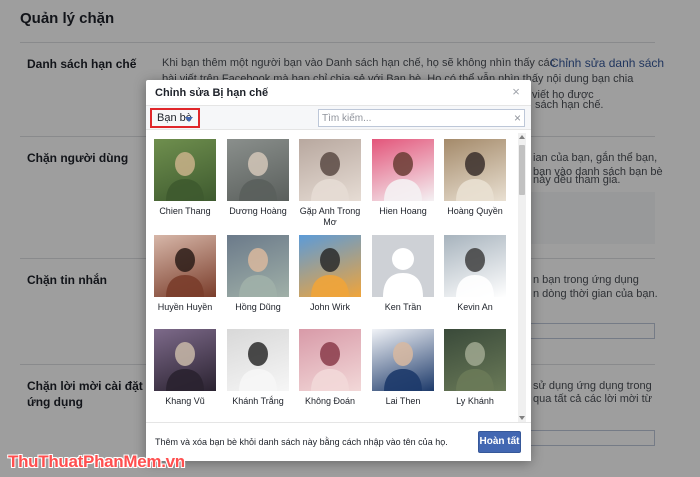 This screenshot has height=477, width=700. What do you see at coordinates (329, 307) in the screenshot?
I see `friend-name: John Wirk` at bounding box center [329, 307].